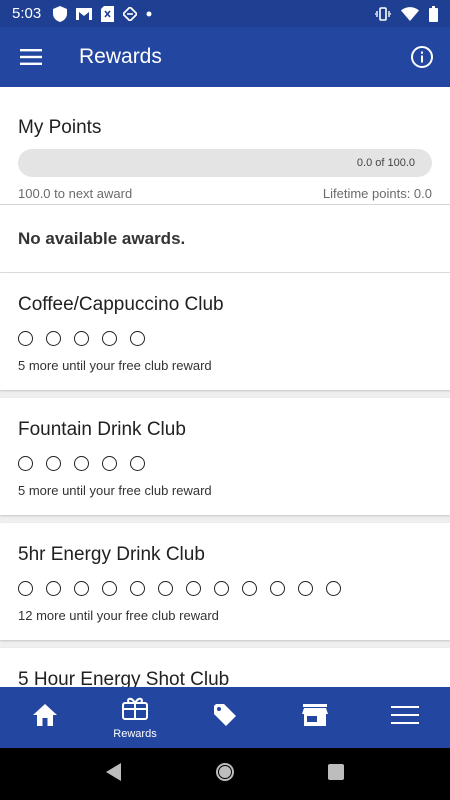 Image resolution: width=450 pixels, height=800 pixels. Describe the element at coordinates (225, 13) in the screenshot. I see `status-bar: 5:03` at that location.